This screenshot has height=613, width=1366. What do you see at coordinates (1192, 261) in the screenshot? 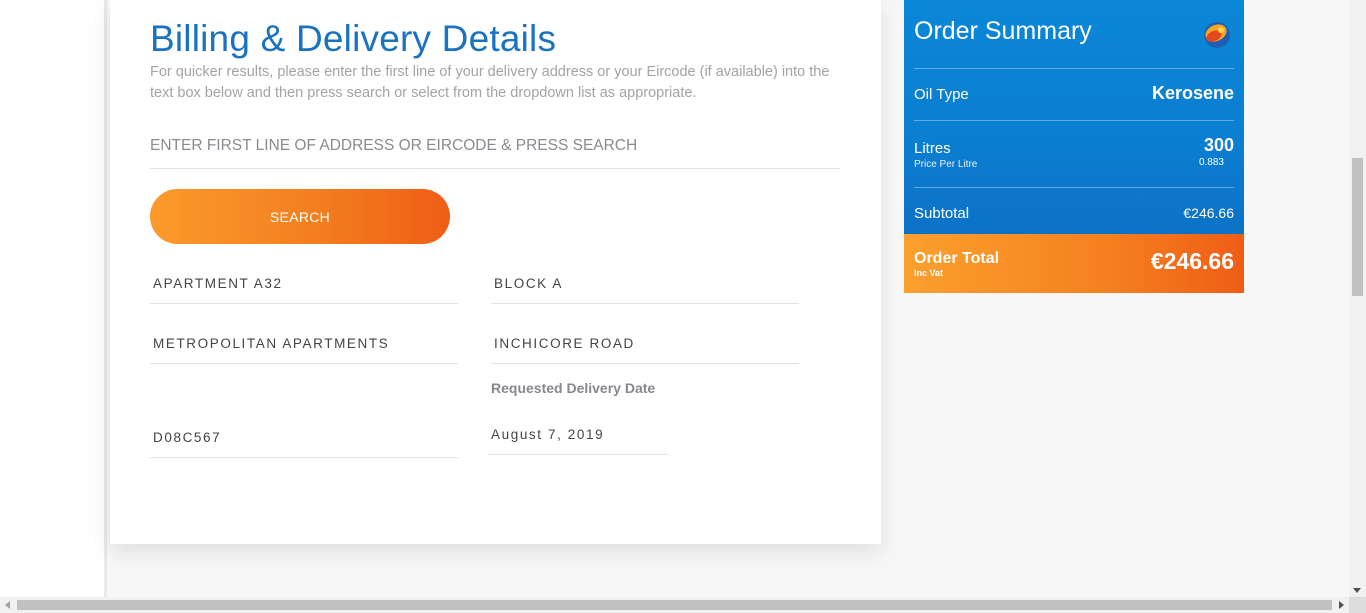
I see `order-total-value: €246.66` at bounding box center [1192, 261].